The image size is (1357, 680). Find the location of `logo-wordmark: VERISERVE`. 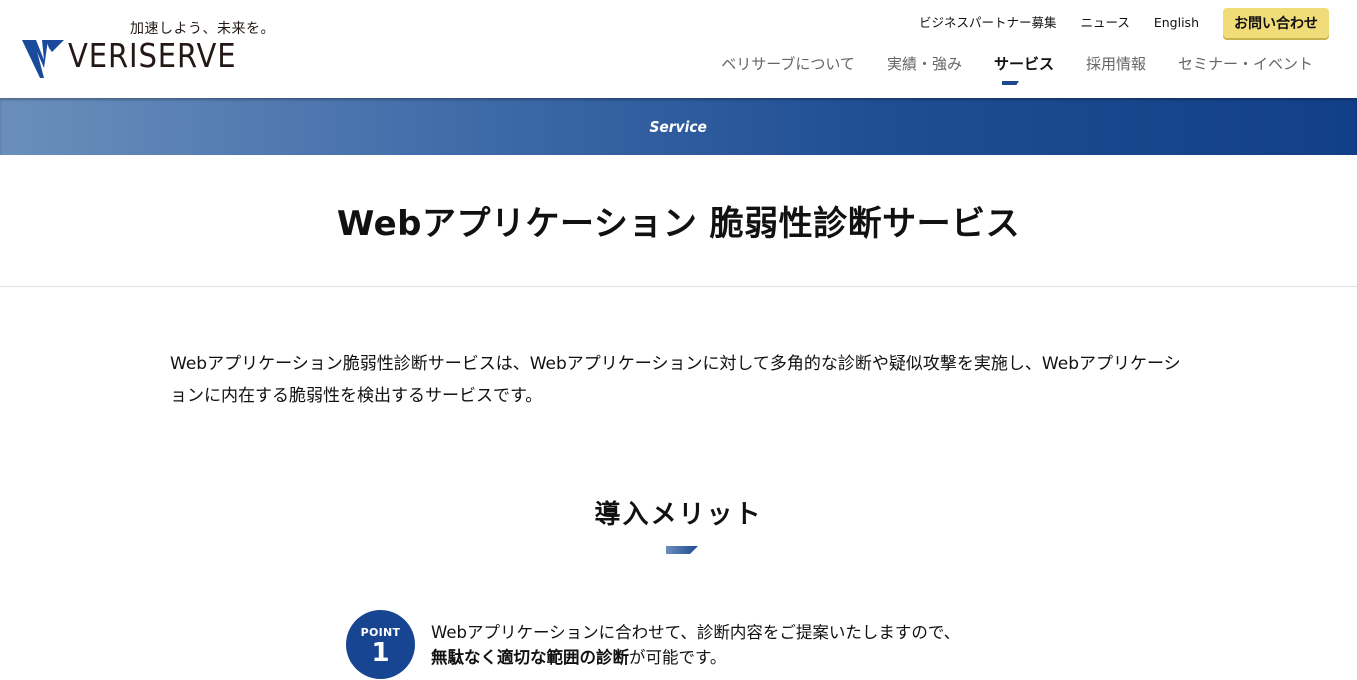

logo-wordmark: VERISERVE is located at coordinates (152, 55).